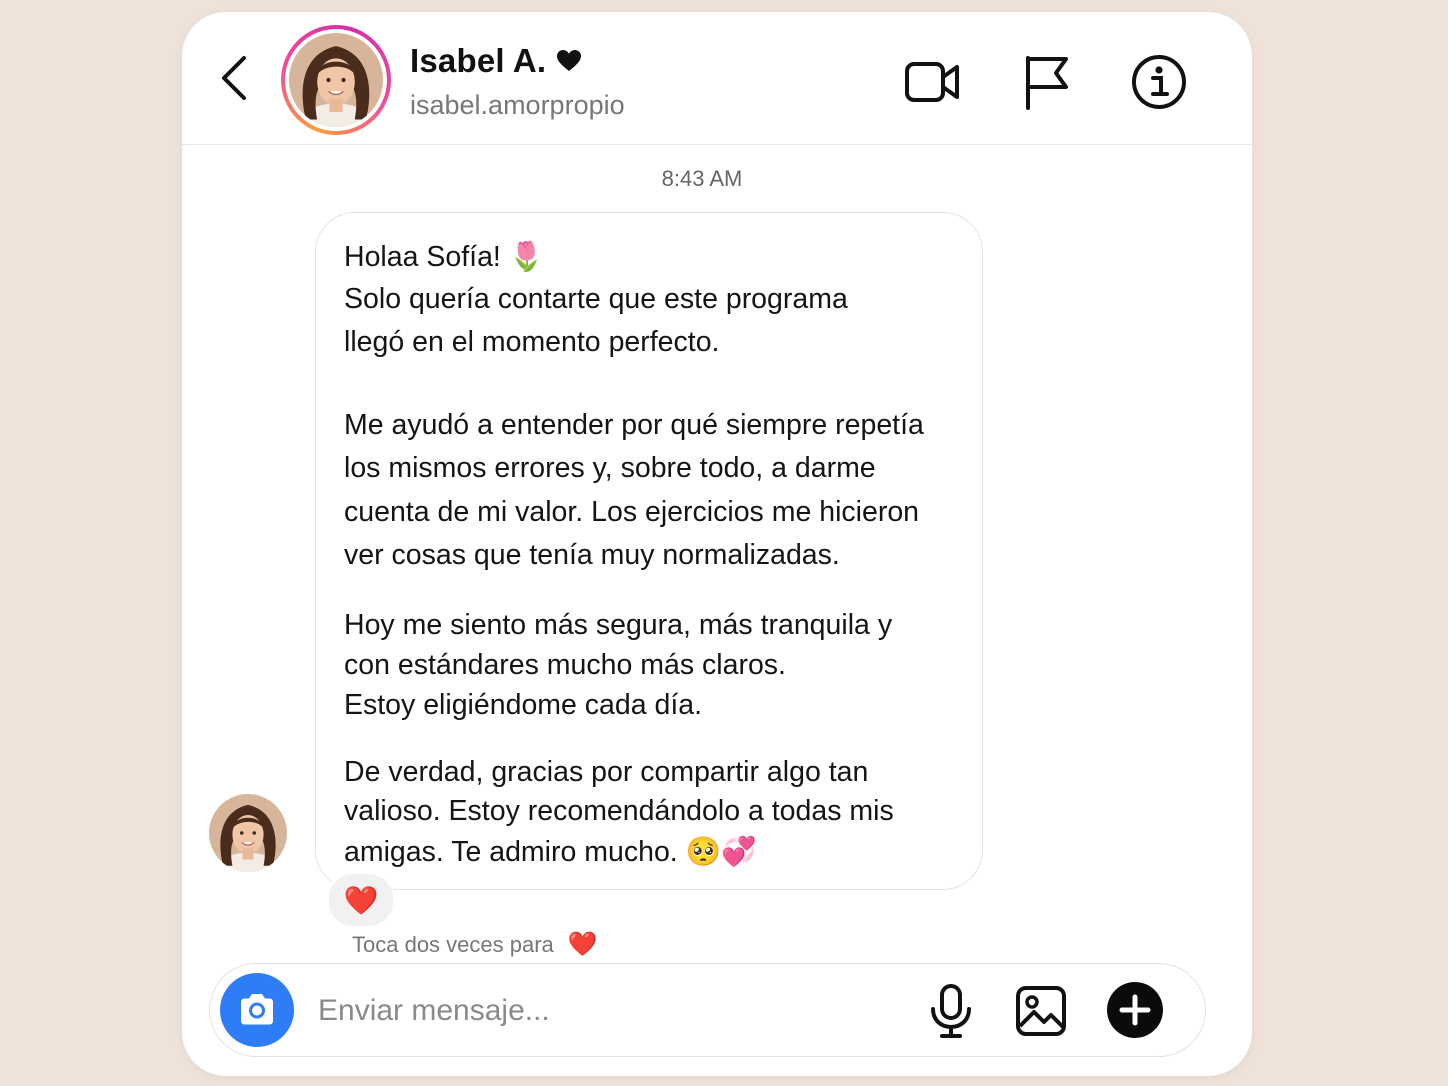 The height and width of the screenshot is (1086, 1448). What do you see at coordinates (582, 944) in the screenshot?
I see `hint-heart-icon: ❤️` at bounding box center [582, 944].